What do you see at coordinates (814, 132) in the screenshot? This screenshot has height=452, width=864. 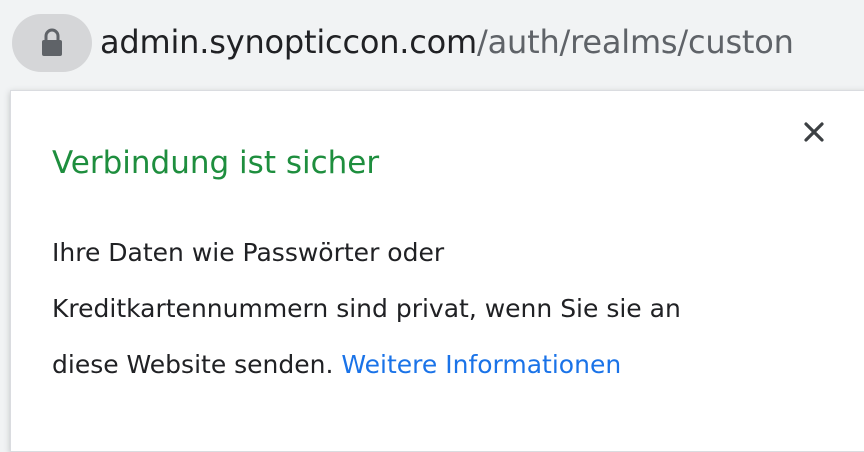 I see `close-icon` at bounding box center [814, 132].